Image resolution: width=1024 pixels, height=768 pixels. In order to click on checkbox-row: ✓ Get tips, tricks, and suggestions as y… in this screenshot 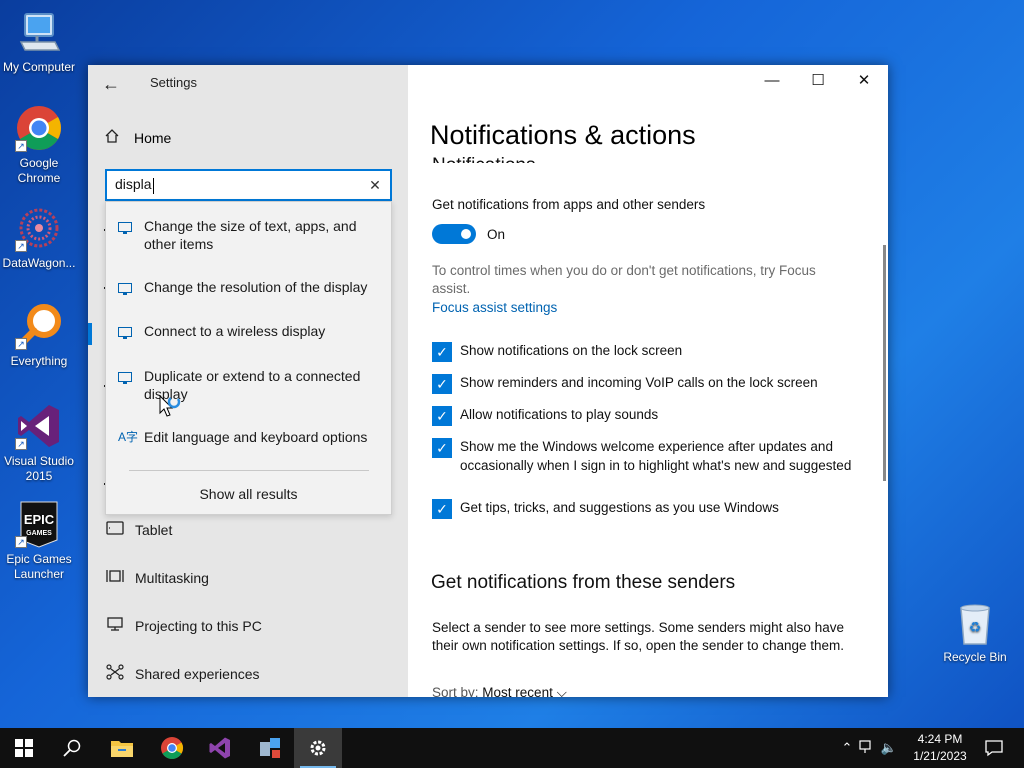, I will do `click(646, 509)`.